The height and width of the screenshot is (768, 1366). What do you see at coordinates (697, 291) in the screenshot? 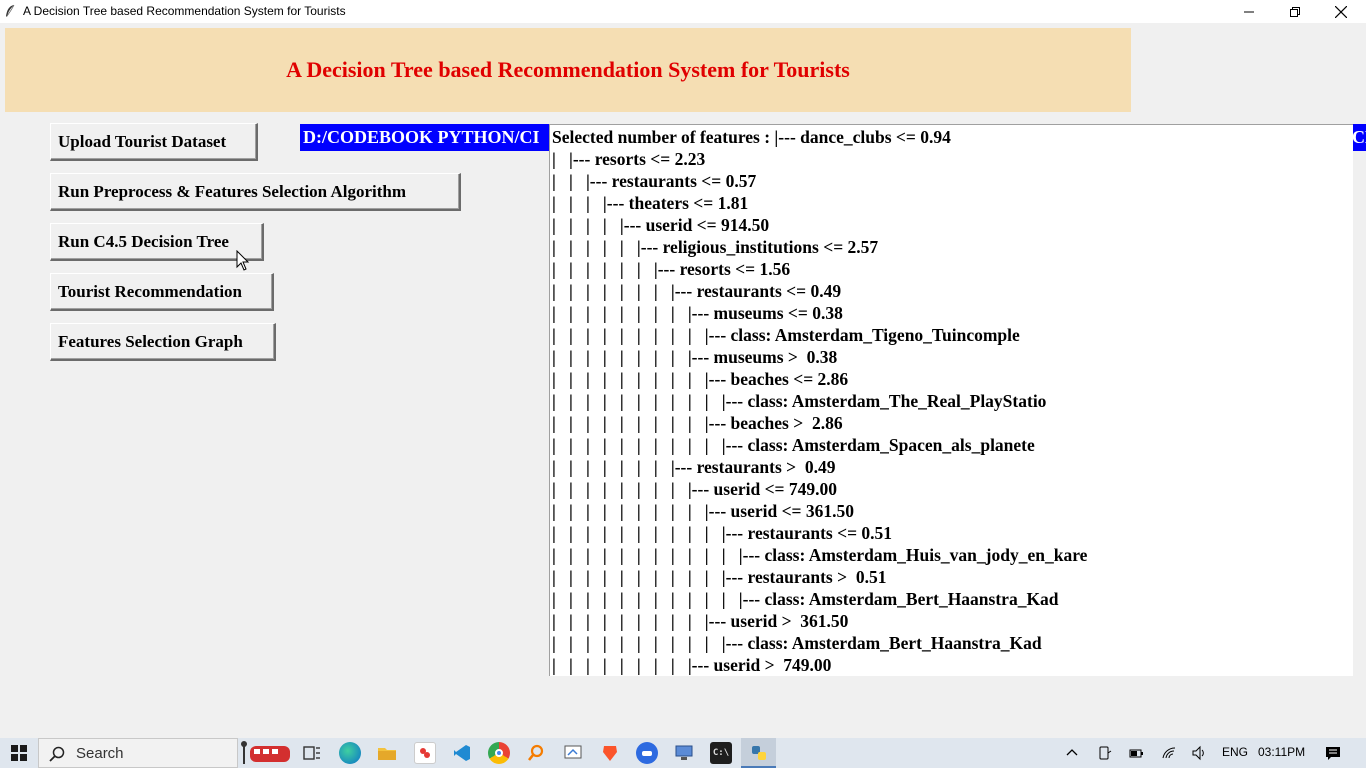
I see `output-line: | | | | | | | |--- restaurants <= 0.49` at bounding box center [697, 291].